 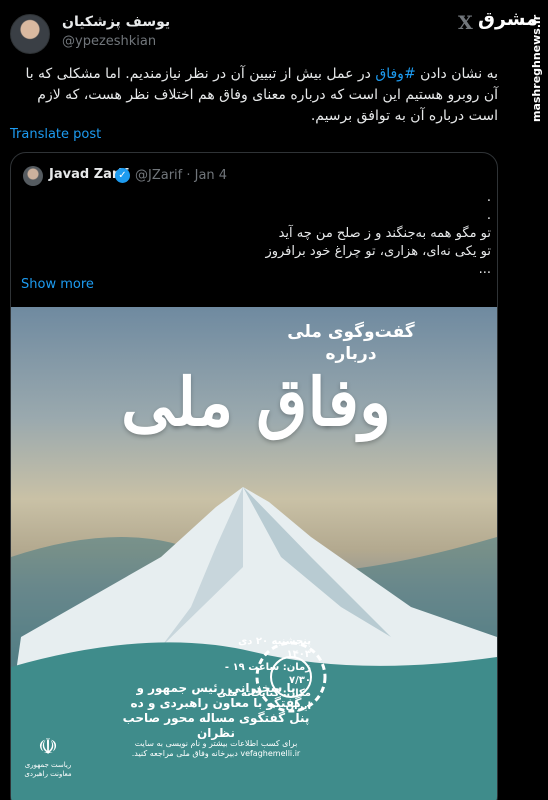 What do you see at coordinates (48, 756) in the screenshot?
I see `iran-emblem-icon: ☫ ریاست جمهوری معاونت راهبردی` at bounding box center [48, 756].